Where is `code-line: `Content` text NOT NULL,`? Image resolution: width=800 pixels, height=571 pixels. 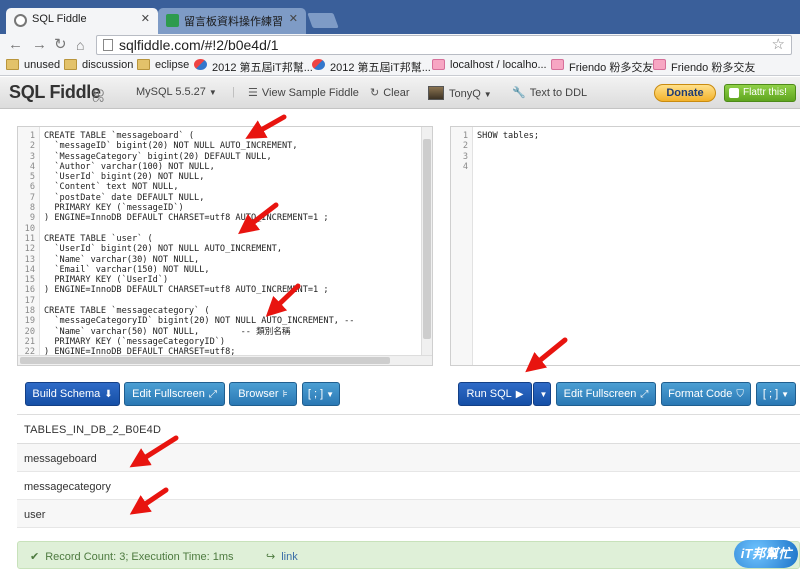
code-line: `Content` text NOT NULL, is located at coordinates (232, 187).